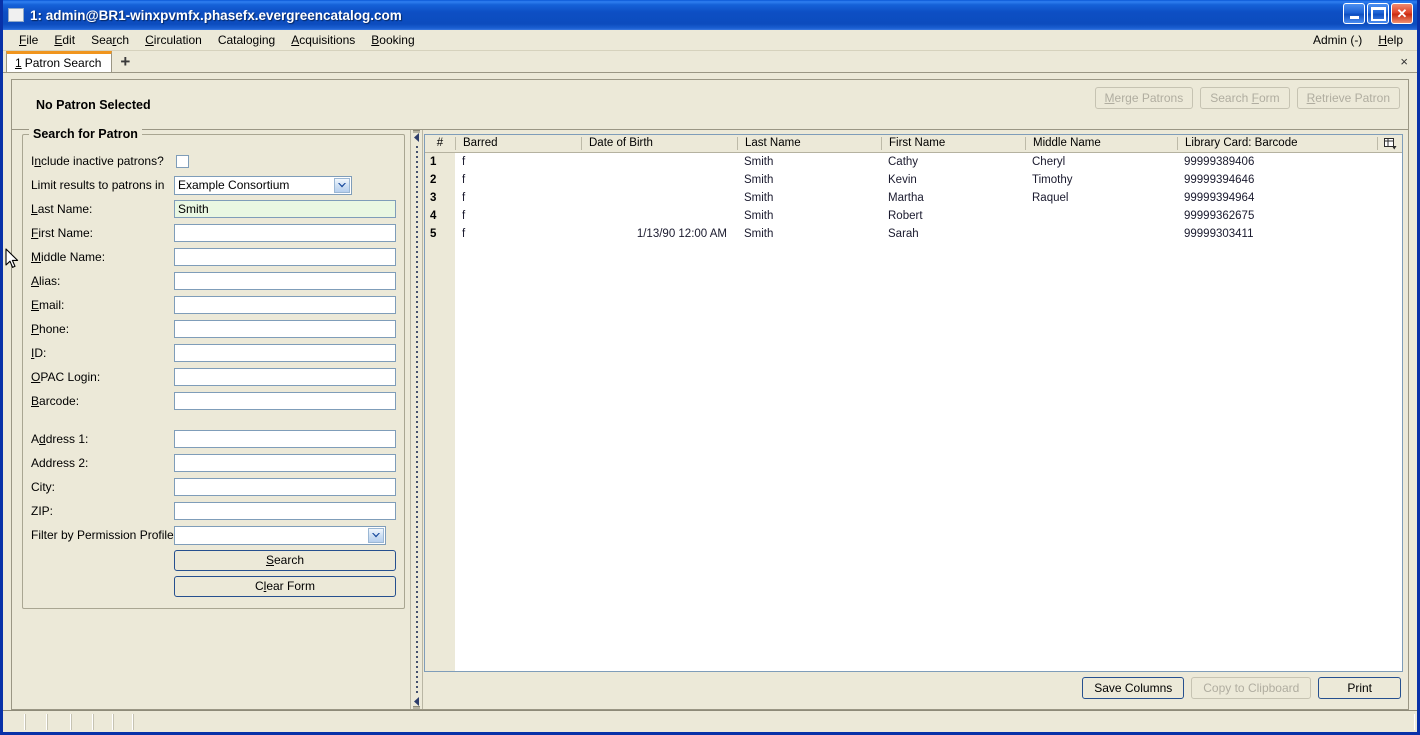 This screenshot has height=735, width=1420. What do you see at coordinates (285, 305) in the screenshot?
I see `email-input` at bounding box center [285, 305].